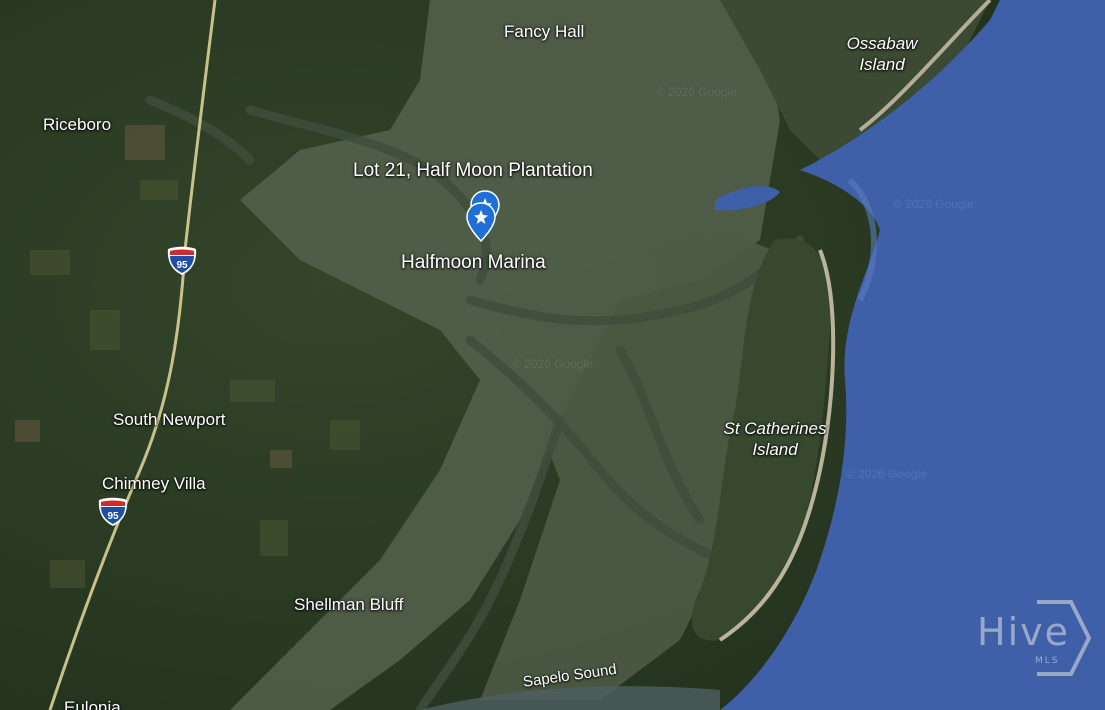 Image resolution: width=1105 pixels, height=710 pixels. Describe the element at coordinates (1023, 632) in the screenshot. I see `hive-logo-text: Hive` at that location.